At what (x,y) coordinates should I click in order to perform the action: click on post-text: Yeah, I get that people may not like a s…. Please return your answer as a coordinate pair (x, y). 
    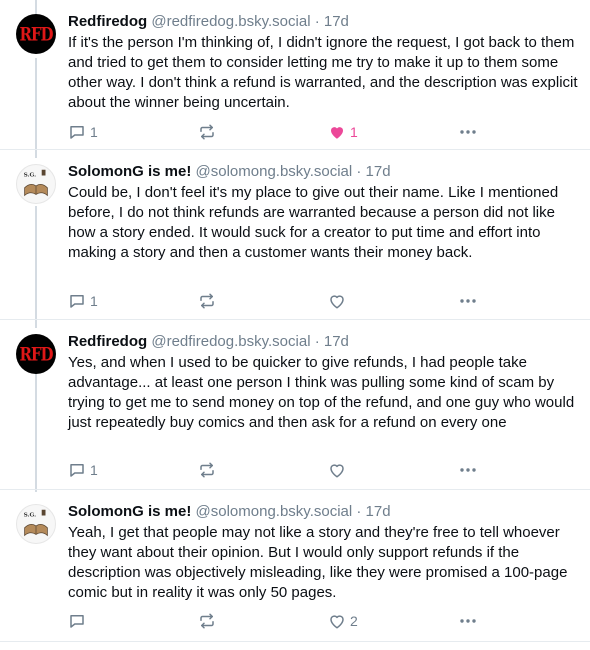
    Looking at the image, I should click on (318, 562).